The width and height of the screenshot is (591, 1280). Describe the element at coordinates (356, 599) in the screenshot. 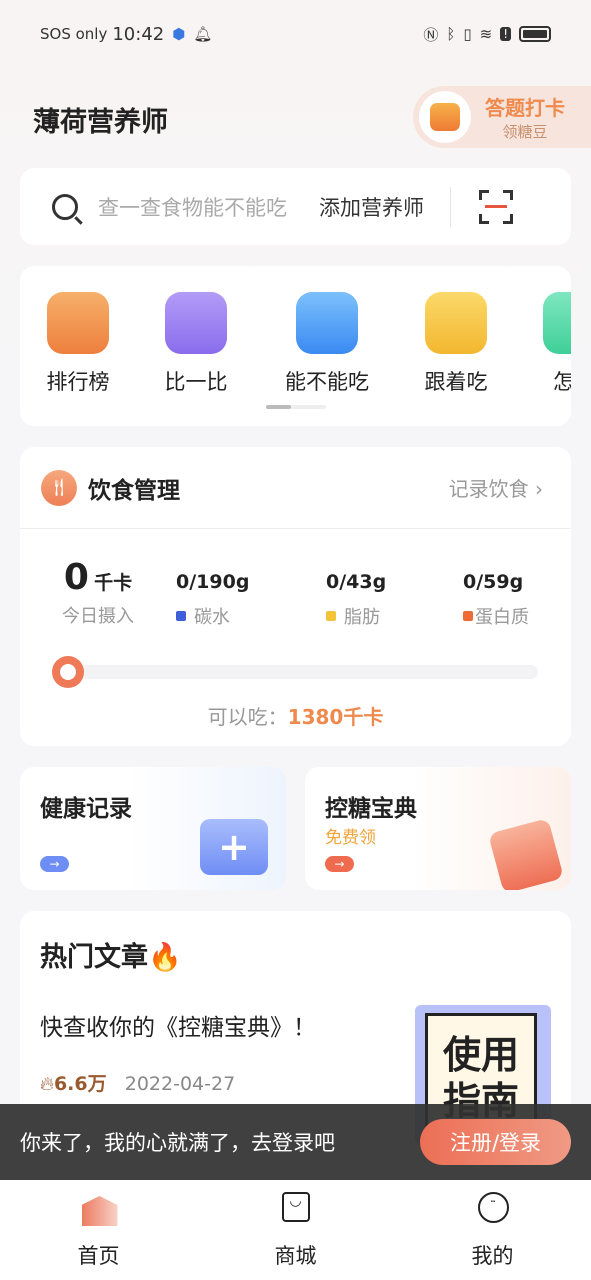

I see `macro-fat: 0/43g 脂肪` at that location.